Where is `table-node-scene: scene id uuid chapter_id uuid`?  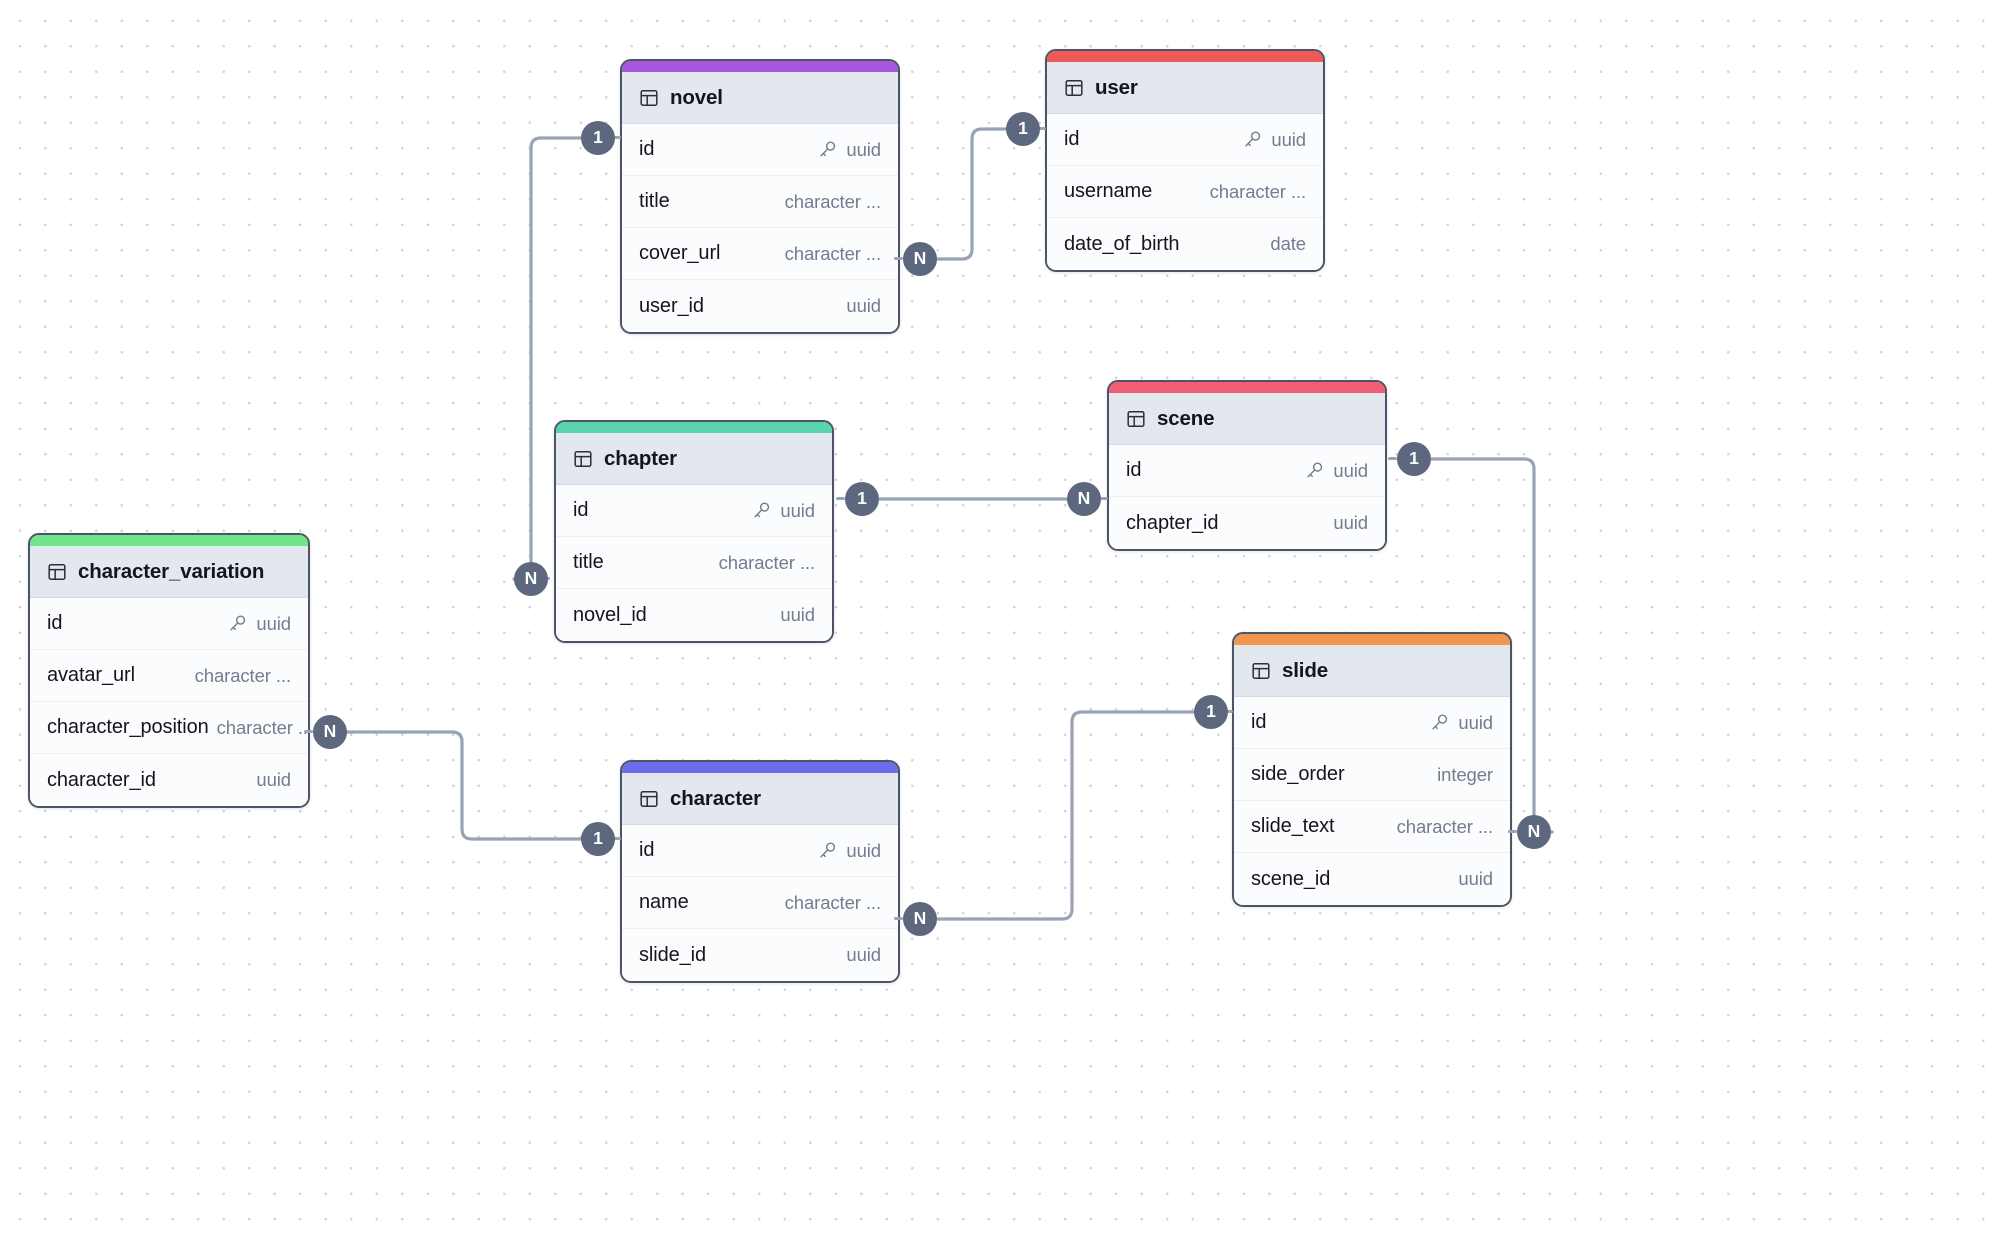 table-node-scene: scene id uuid chapter_id uuid is located at coordinates (1247, 465).